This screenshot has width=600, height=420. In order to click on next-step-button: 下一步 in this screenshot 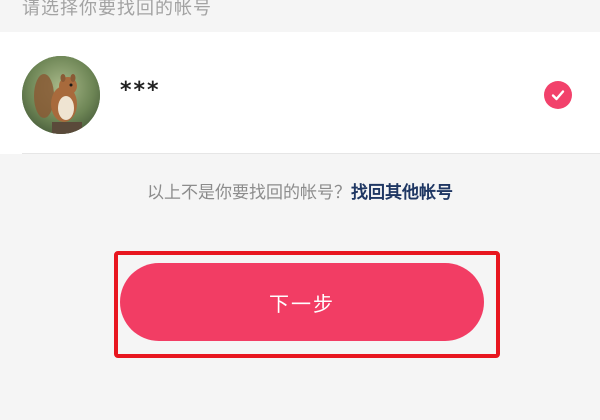, I will do `click(302, 302)`.